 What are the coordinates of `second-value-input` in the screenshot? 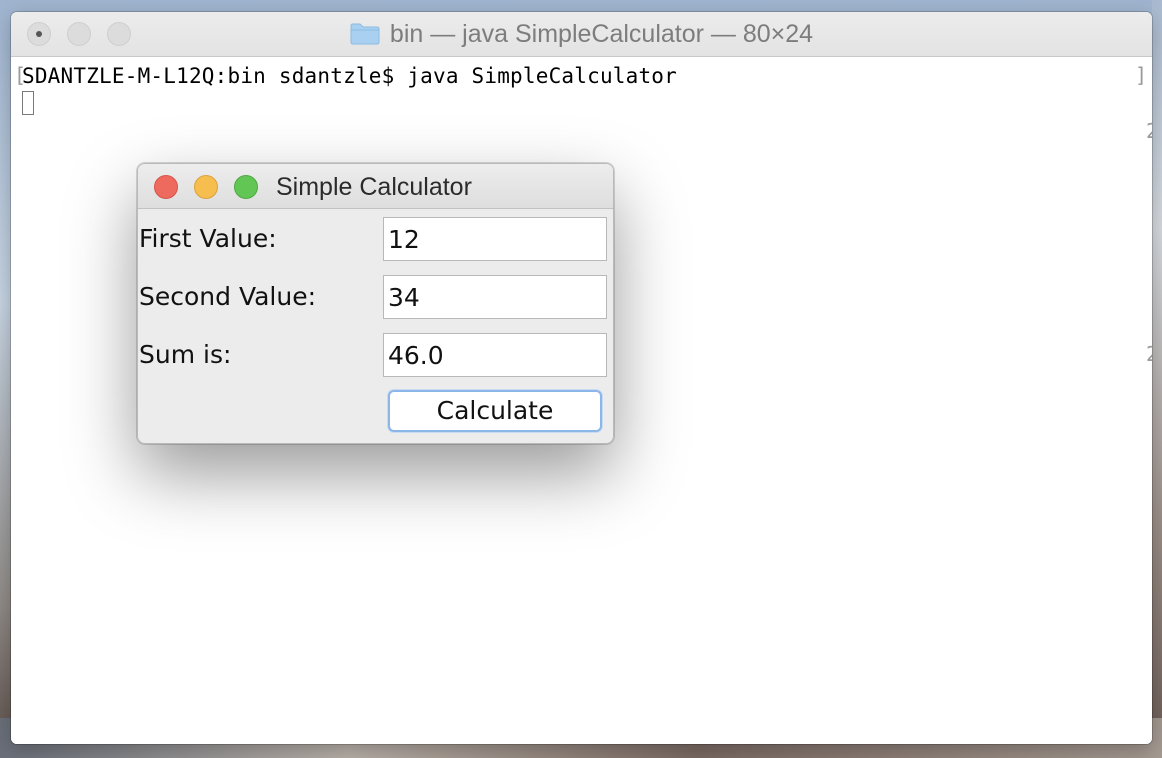 It's located at (495, 297).